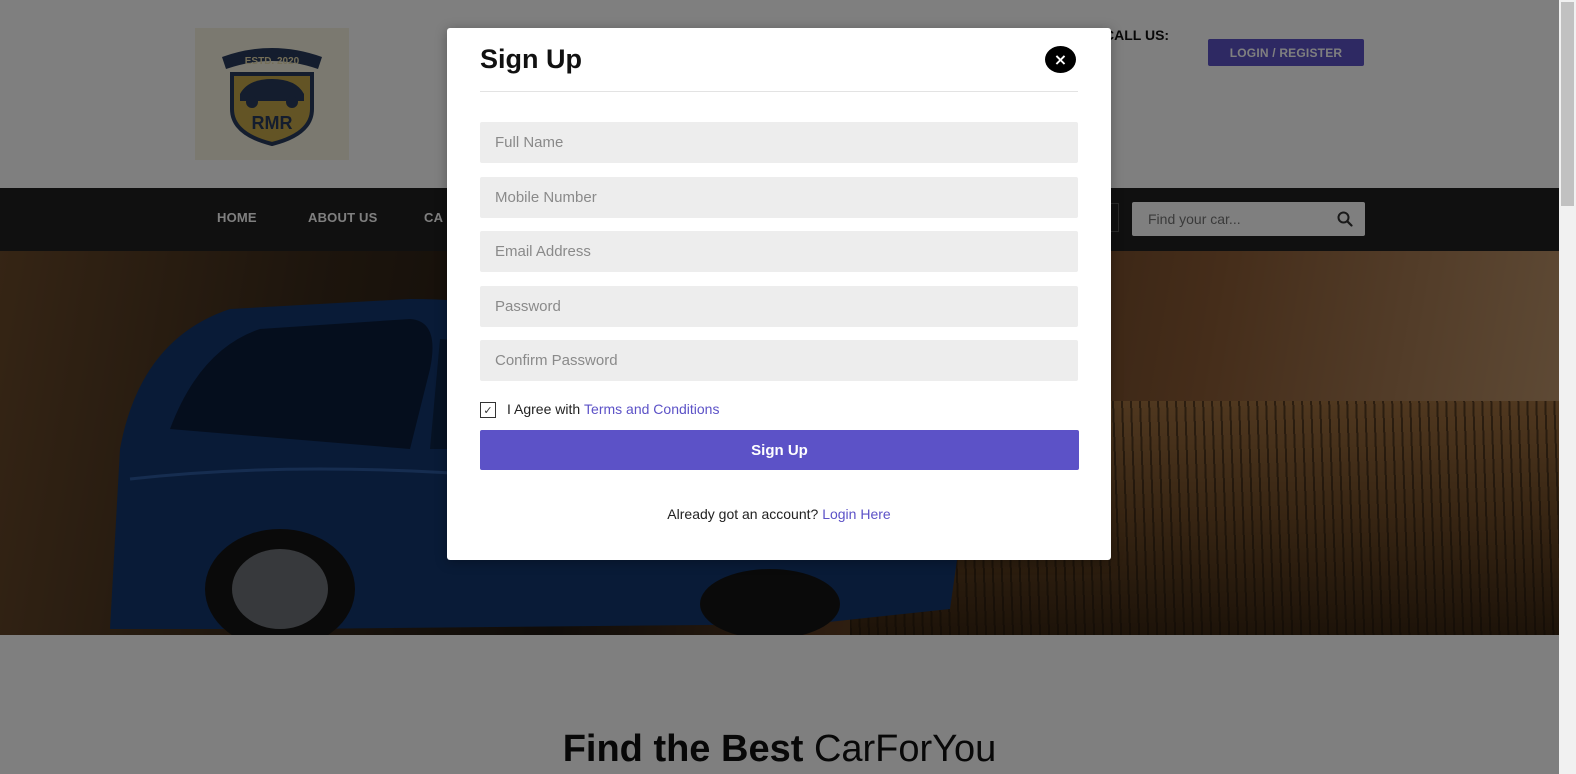 This screenshot has width=1576, height=774. Describe the element at coordinates (488, 410) in the screenshot. I see `terms-checkbox: ✓` at that location.